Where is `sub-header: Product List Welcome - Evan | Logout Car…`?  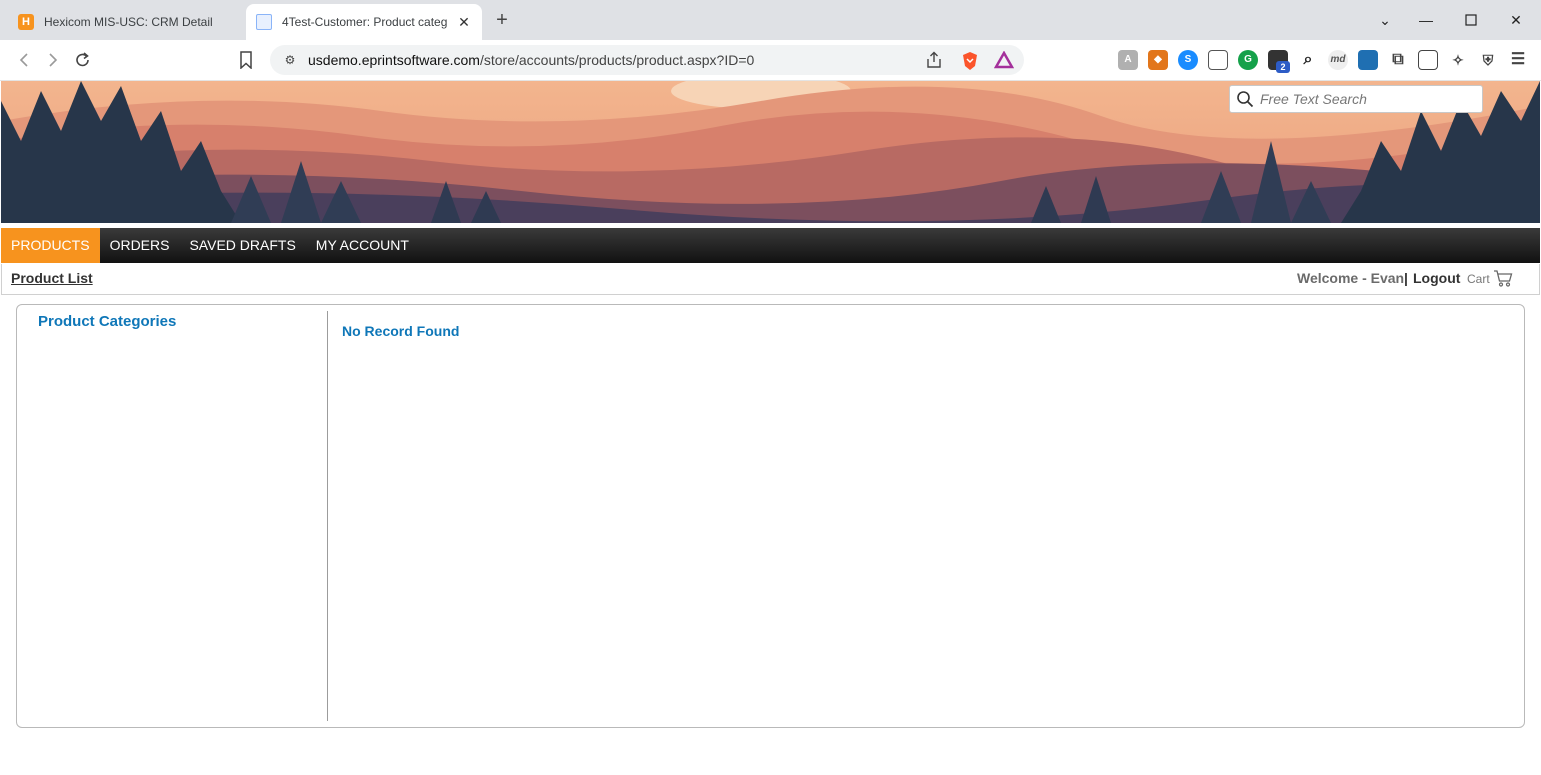
sub-header: Product List Welcome - Evan | Logout Car… is located at coordinates (770, 279).